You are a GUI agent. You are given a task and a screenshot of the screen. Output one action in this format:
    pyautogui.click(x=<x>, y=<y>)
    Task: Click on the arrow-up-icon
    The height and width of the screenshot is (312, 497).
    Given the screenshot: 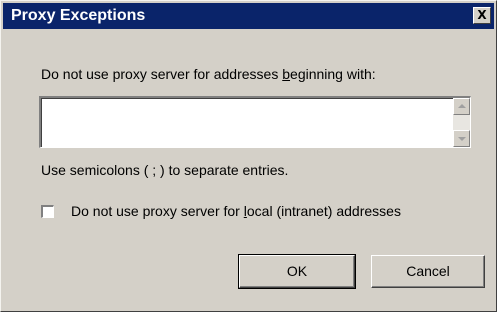 What is the action you would take?
    pyautogui.click(x=462, y=106)
    